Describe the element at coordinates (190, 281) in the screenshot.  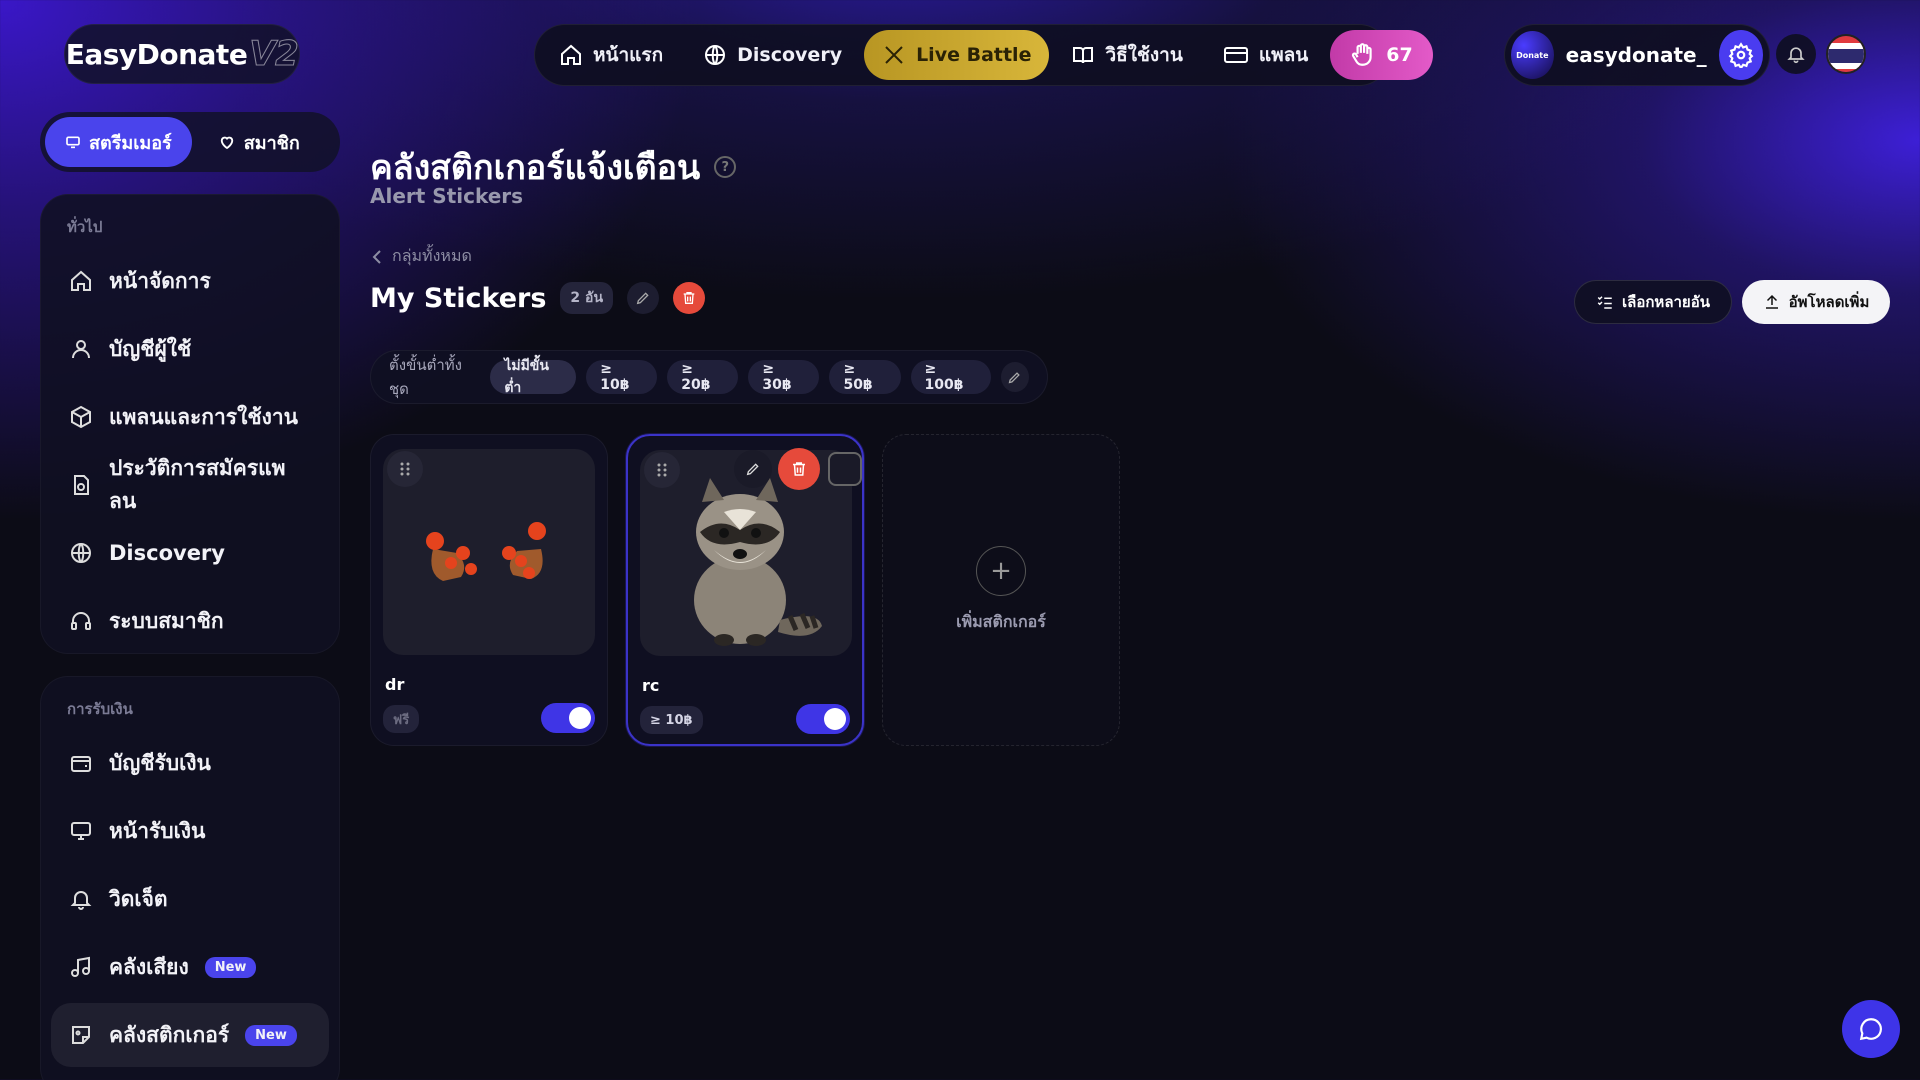
I see `sidebar-item-dashboard: หน้าจัดการ` at that location.